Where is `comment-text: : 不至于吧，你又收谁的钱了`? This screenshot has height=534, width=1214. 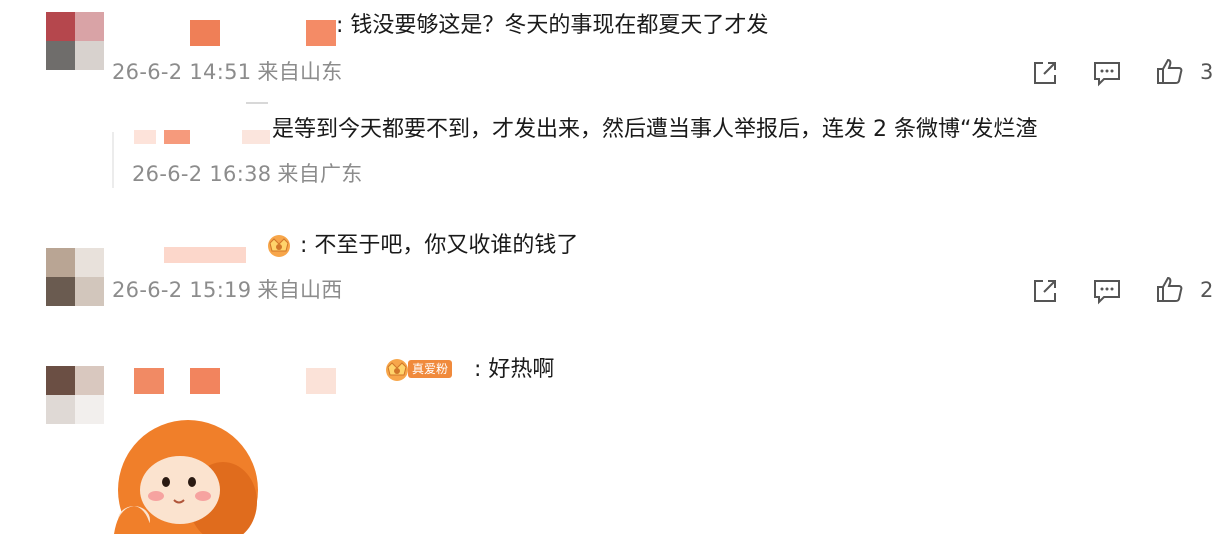
comment-text: : 不至于吧，你又收谁的钱了 is located at coordinates (439, 245).